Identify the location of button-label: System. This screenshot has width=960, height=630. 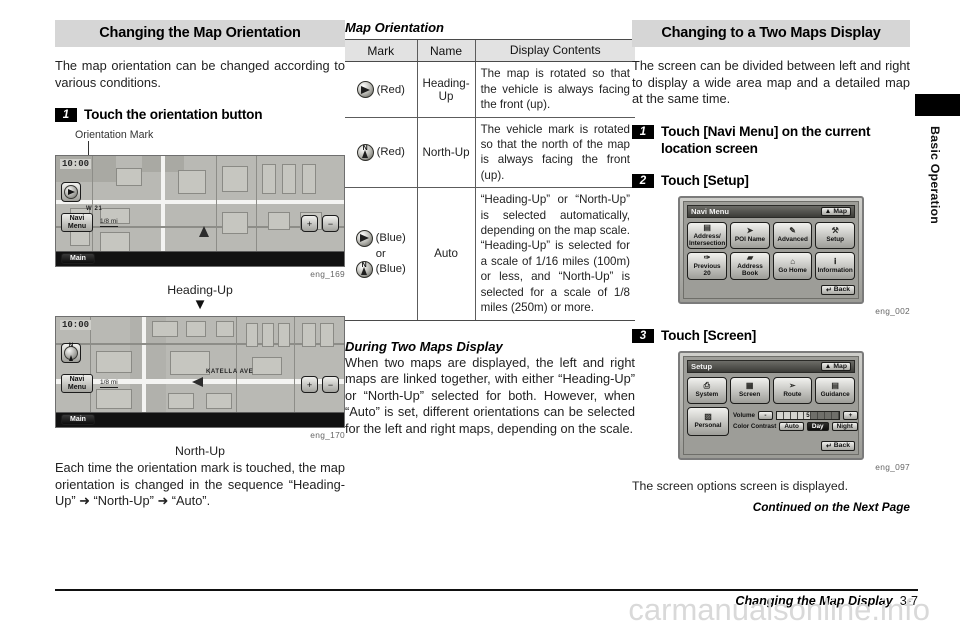
(707, 394).